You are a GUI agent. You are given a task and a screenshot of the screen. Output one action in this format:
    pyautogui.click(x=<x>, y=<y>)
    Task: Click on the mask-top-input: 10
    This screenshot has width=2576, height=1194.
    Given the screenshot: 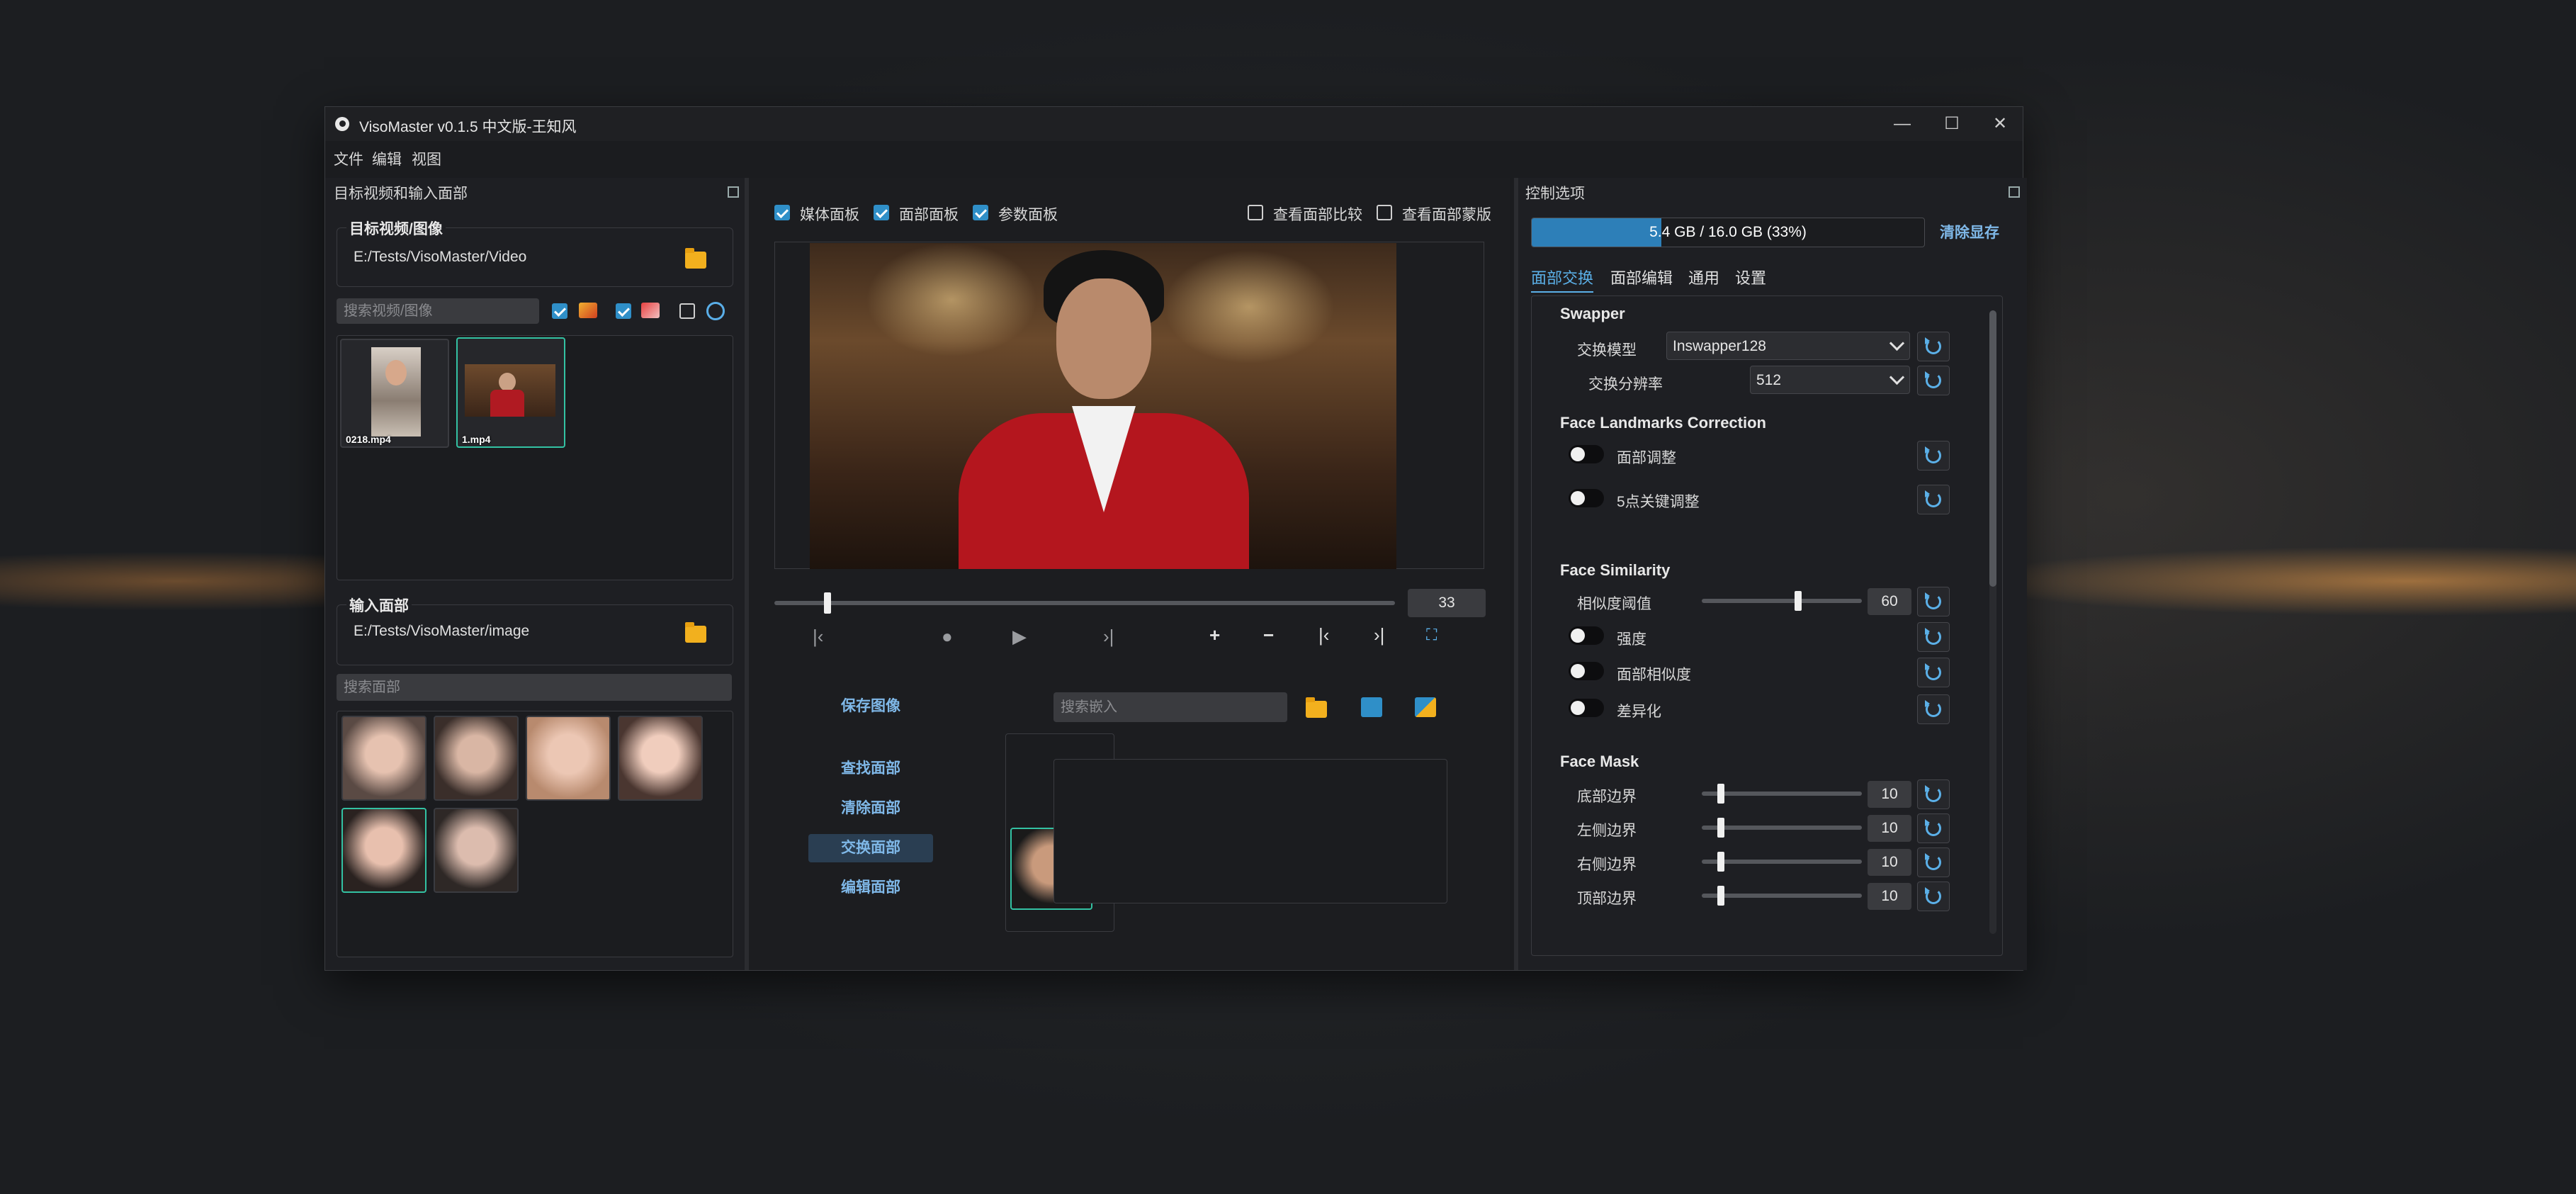 What is the action you would take?
    pyautogui.click(x=1889, y=897)
    